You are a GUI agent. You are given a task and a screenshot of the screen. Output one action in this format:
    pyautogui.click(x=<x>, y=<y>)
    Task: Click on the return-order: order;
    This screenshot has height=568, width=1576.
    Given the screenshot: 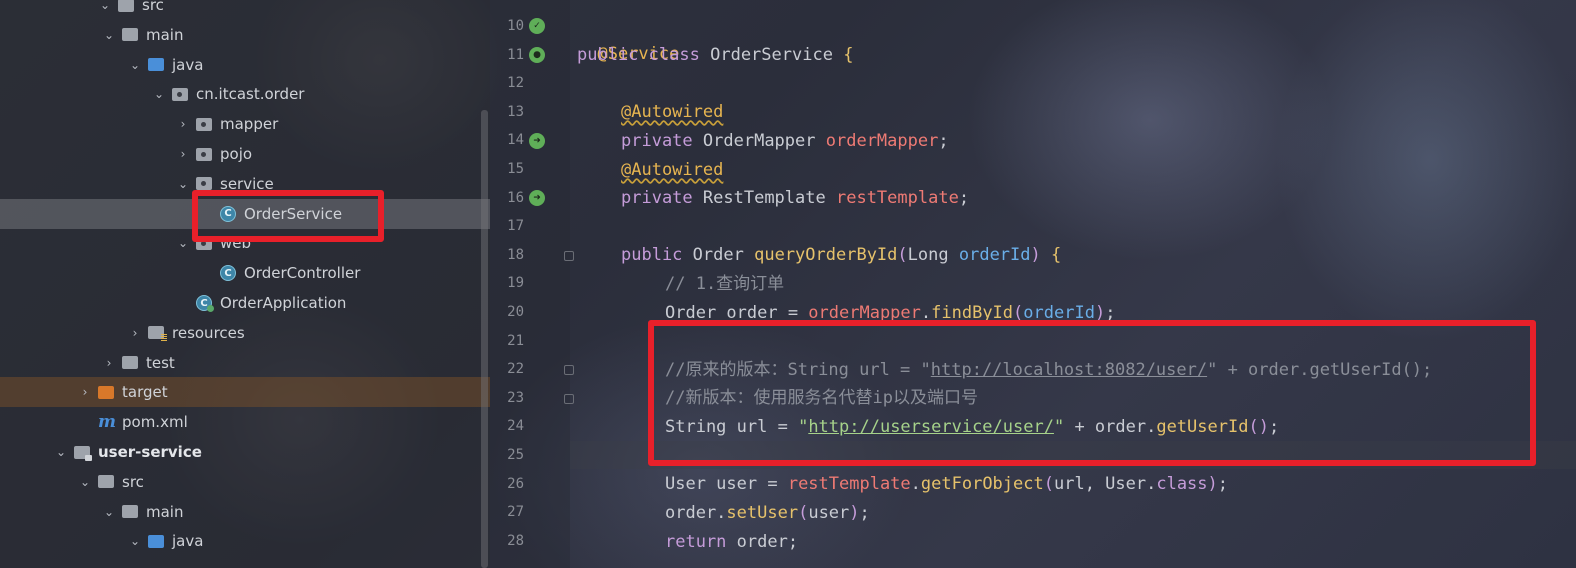 What is the action you would take?
    pyautogui.click(x=762, y=542)
    